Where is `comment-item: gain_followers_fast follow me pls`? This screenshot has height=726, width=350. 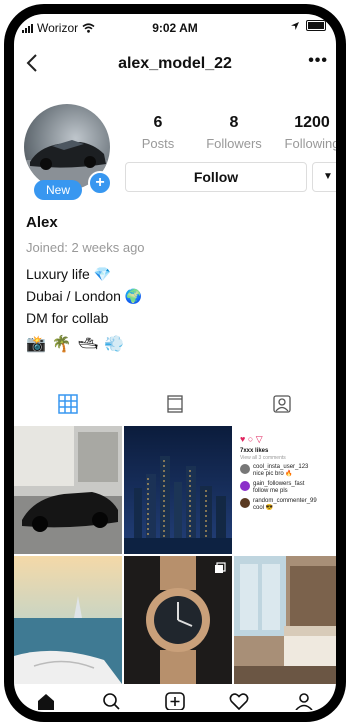
comment-item: gain_followers_fast follow me pls is located at coordinates (288, 488).